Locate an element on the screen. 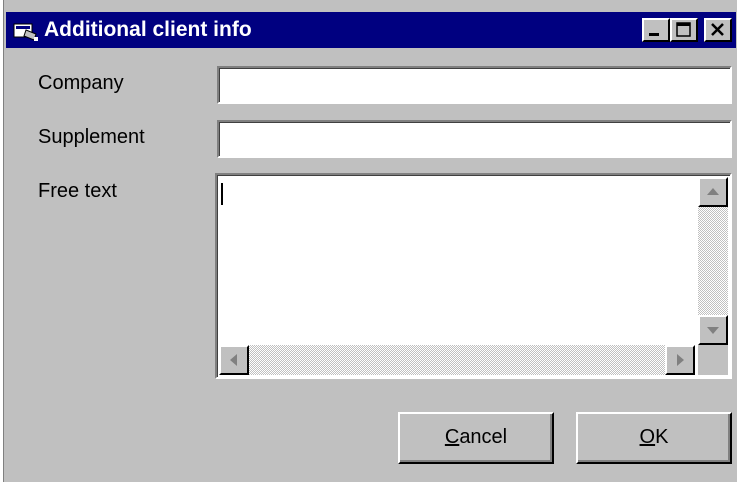 This screenshot has width=737, height=482. ok-accelerator: O is located at coordinates (647, 437).